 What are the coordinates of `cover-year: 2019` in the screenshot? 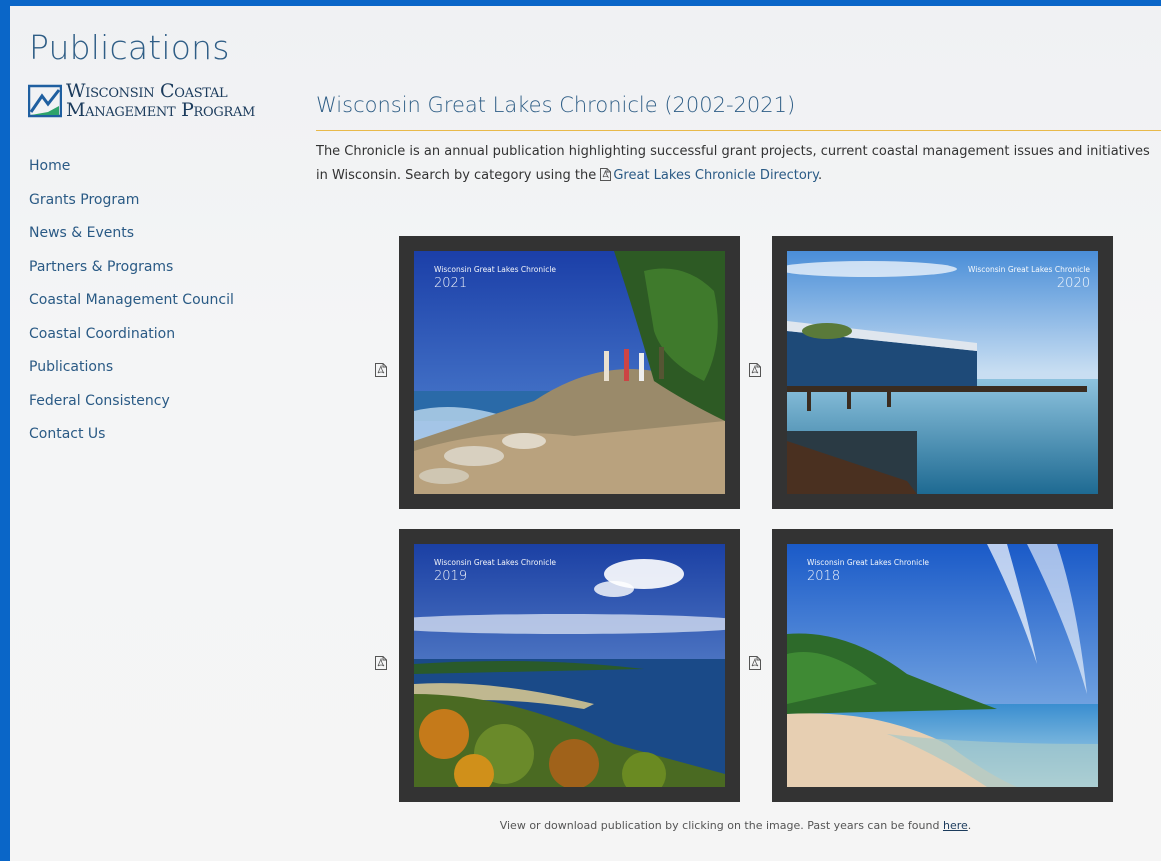 It's located at (451, 576).